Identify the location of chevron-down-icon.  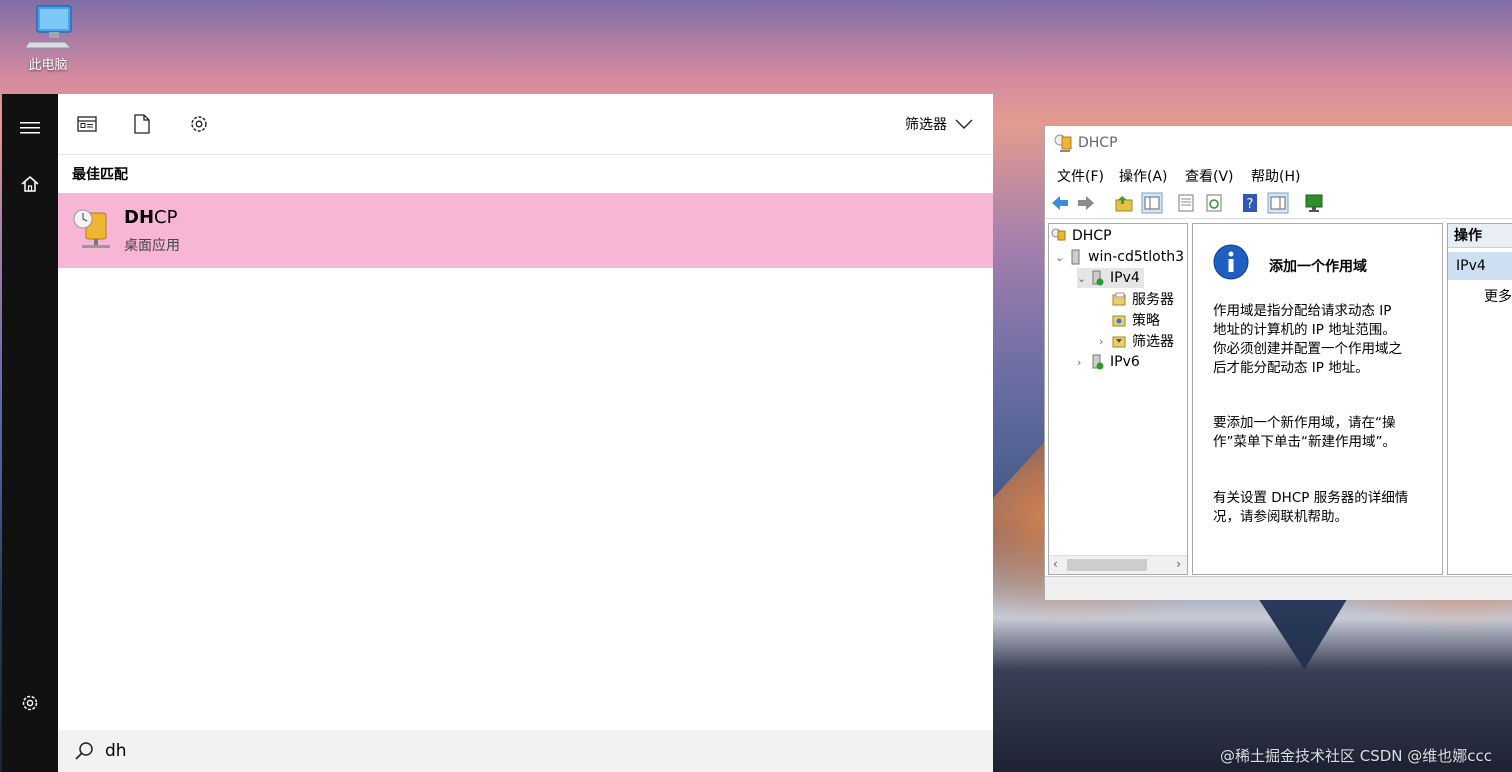
(964, 124).